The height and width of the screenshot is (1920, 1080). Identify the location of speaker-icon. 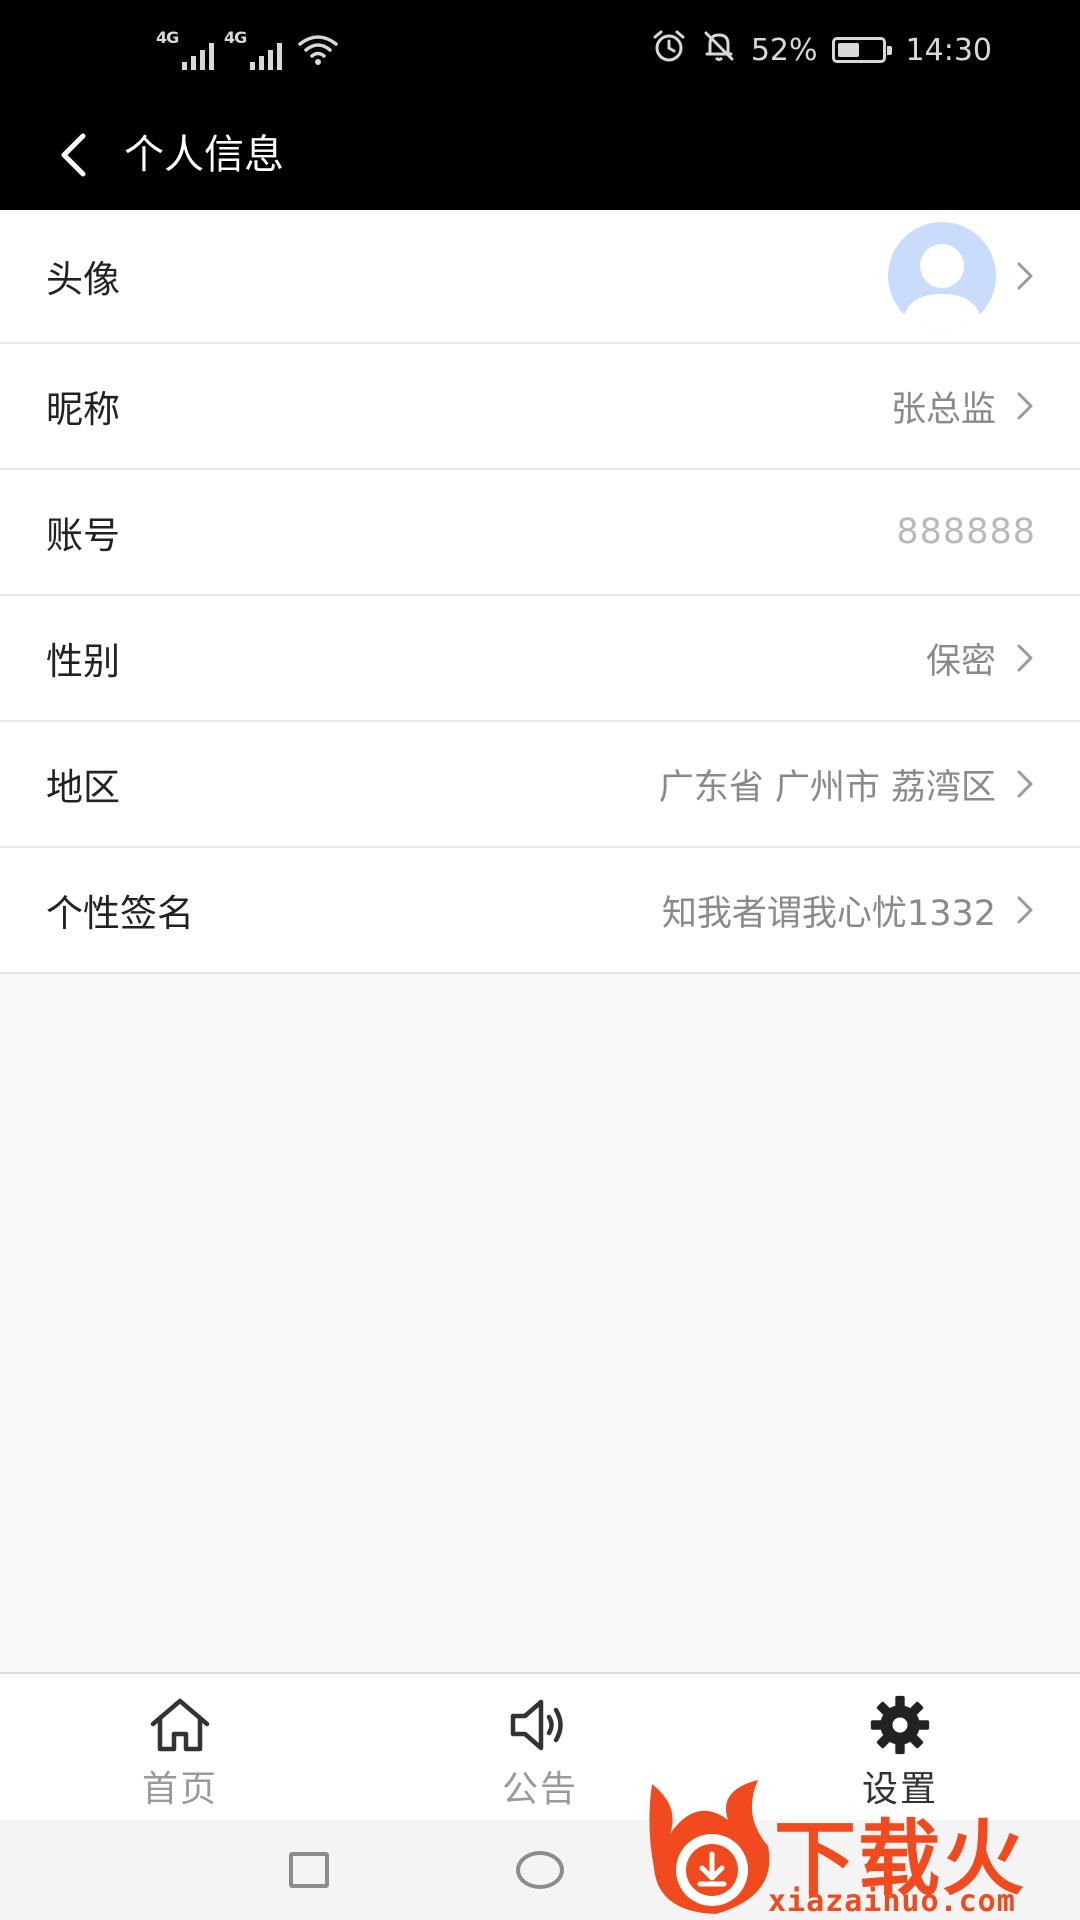
(540, 1725).